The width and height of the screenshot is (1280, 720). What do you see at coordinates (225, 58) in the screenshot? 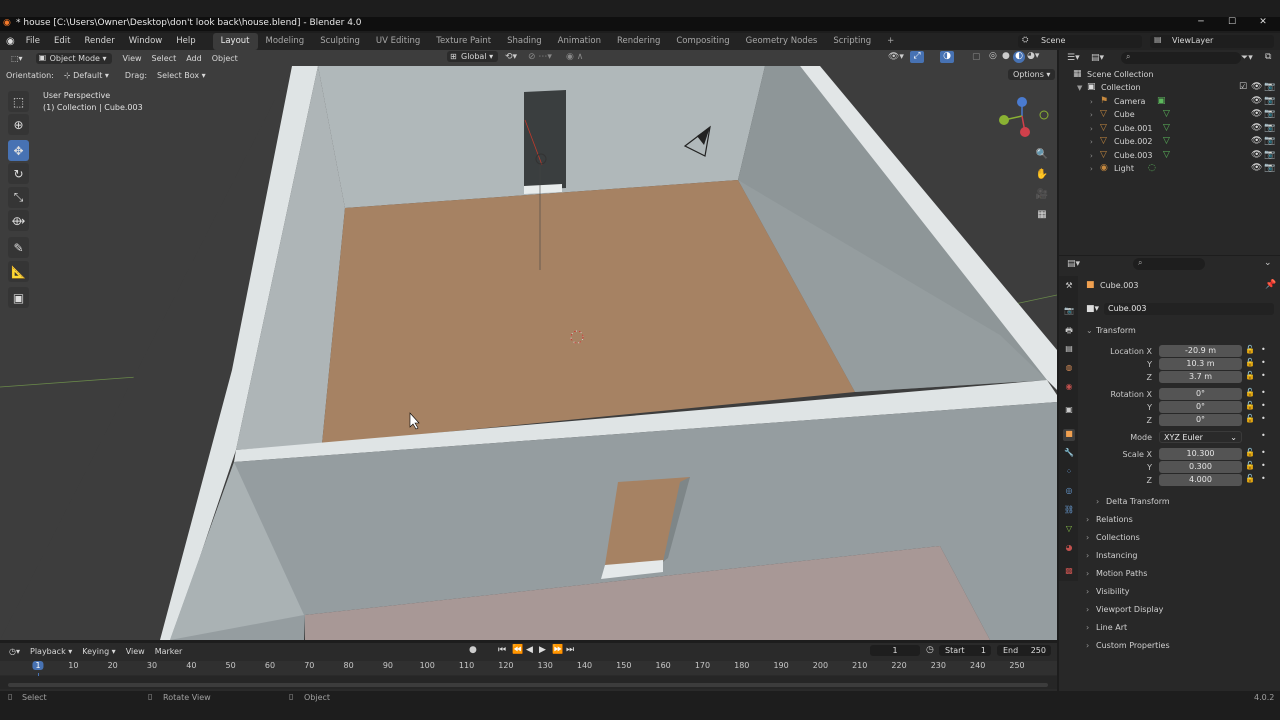
I see `menu-object: Object` at bounding box center [225, 58].